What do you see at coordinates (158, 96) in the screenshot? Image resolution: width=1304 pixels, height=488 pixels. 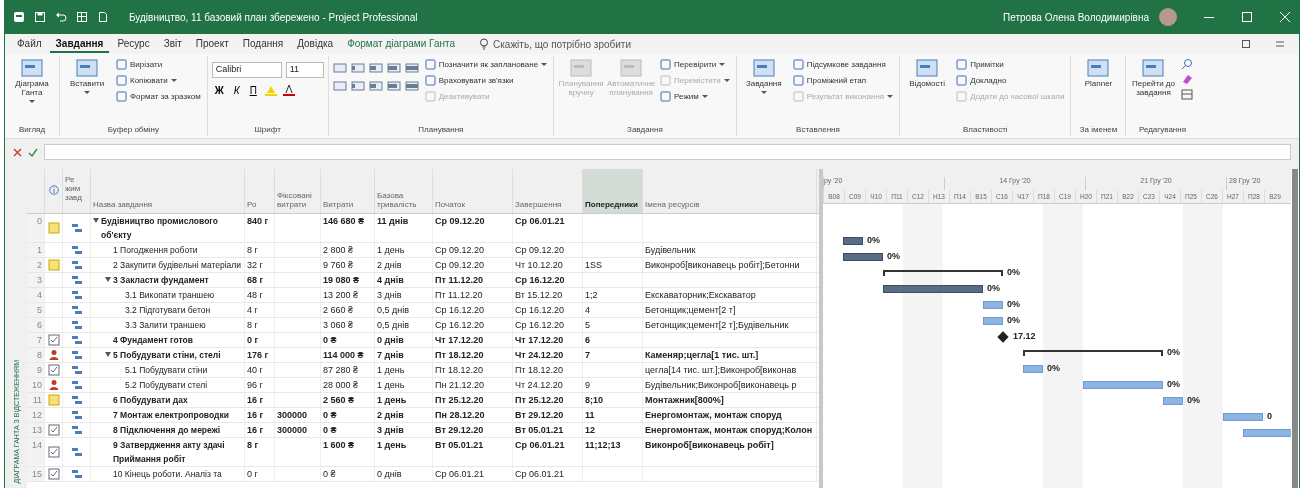 I see `ribbon-button: Формат за зразком` at bounding box center [158, 96].